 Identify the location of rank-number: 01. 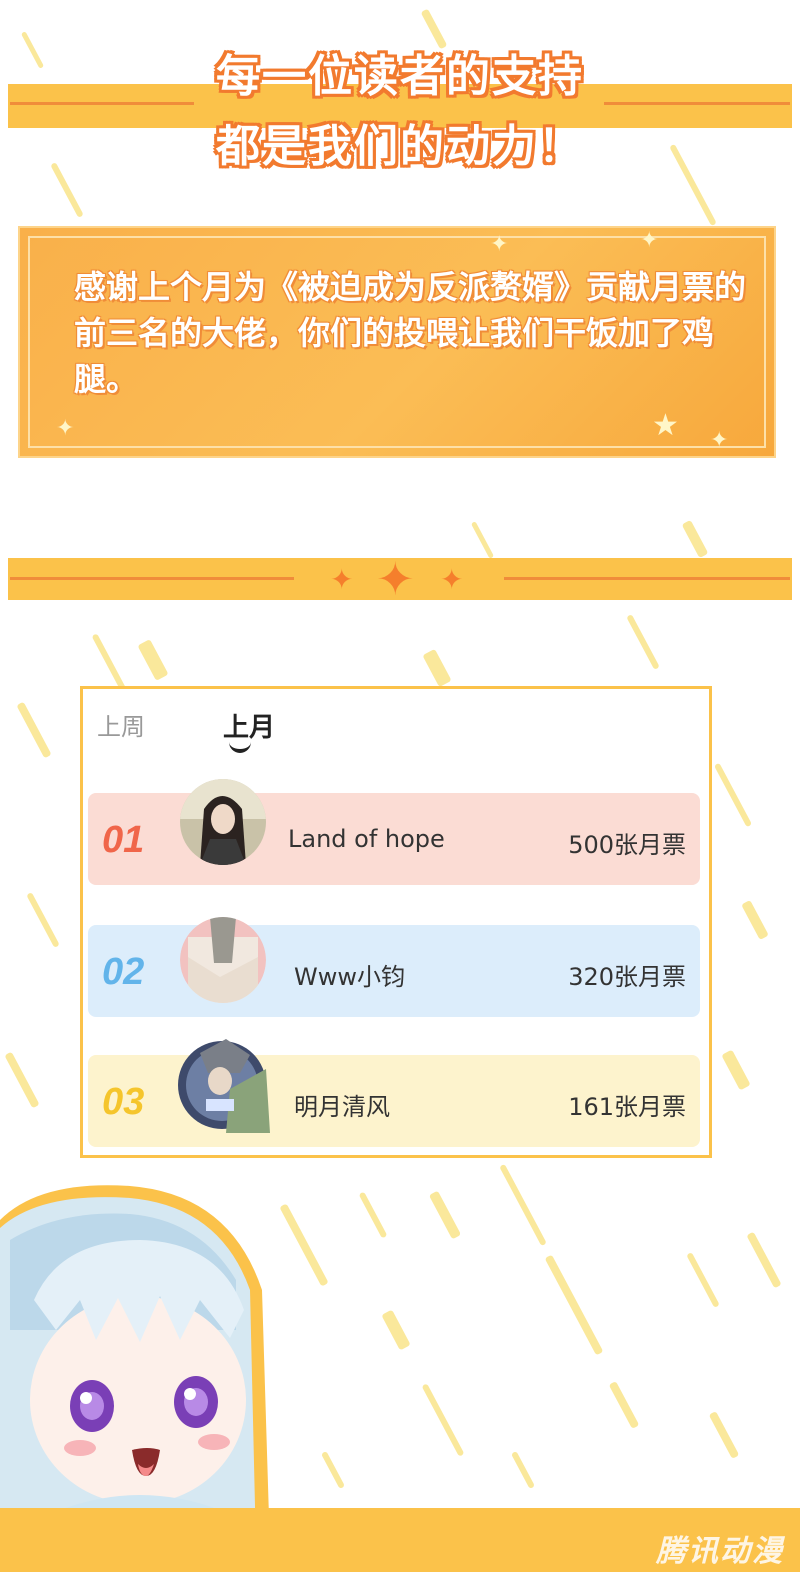
(123, 840).